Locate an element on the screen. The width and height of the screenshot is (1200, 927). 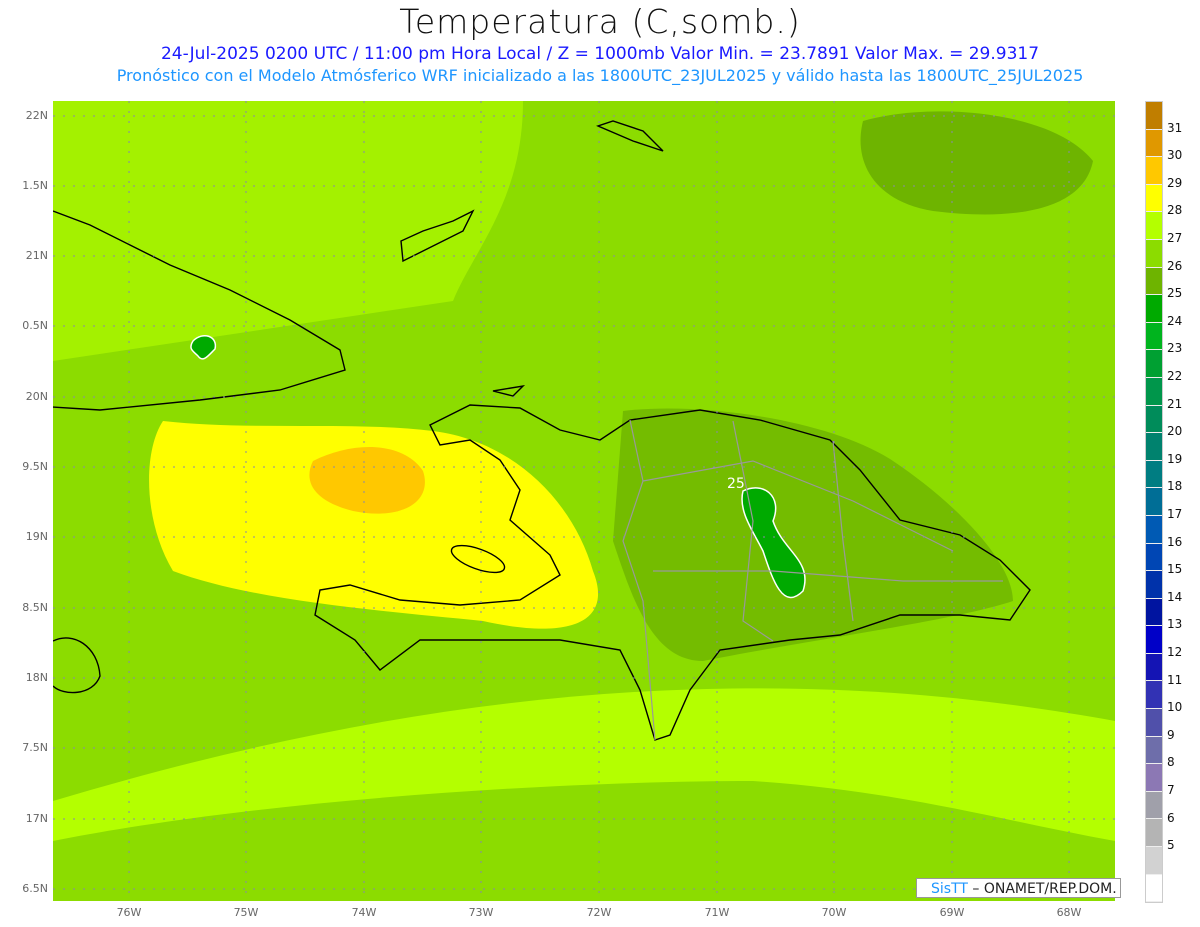
colorbar-label: 22 is located at coordinates (1175, 376).